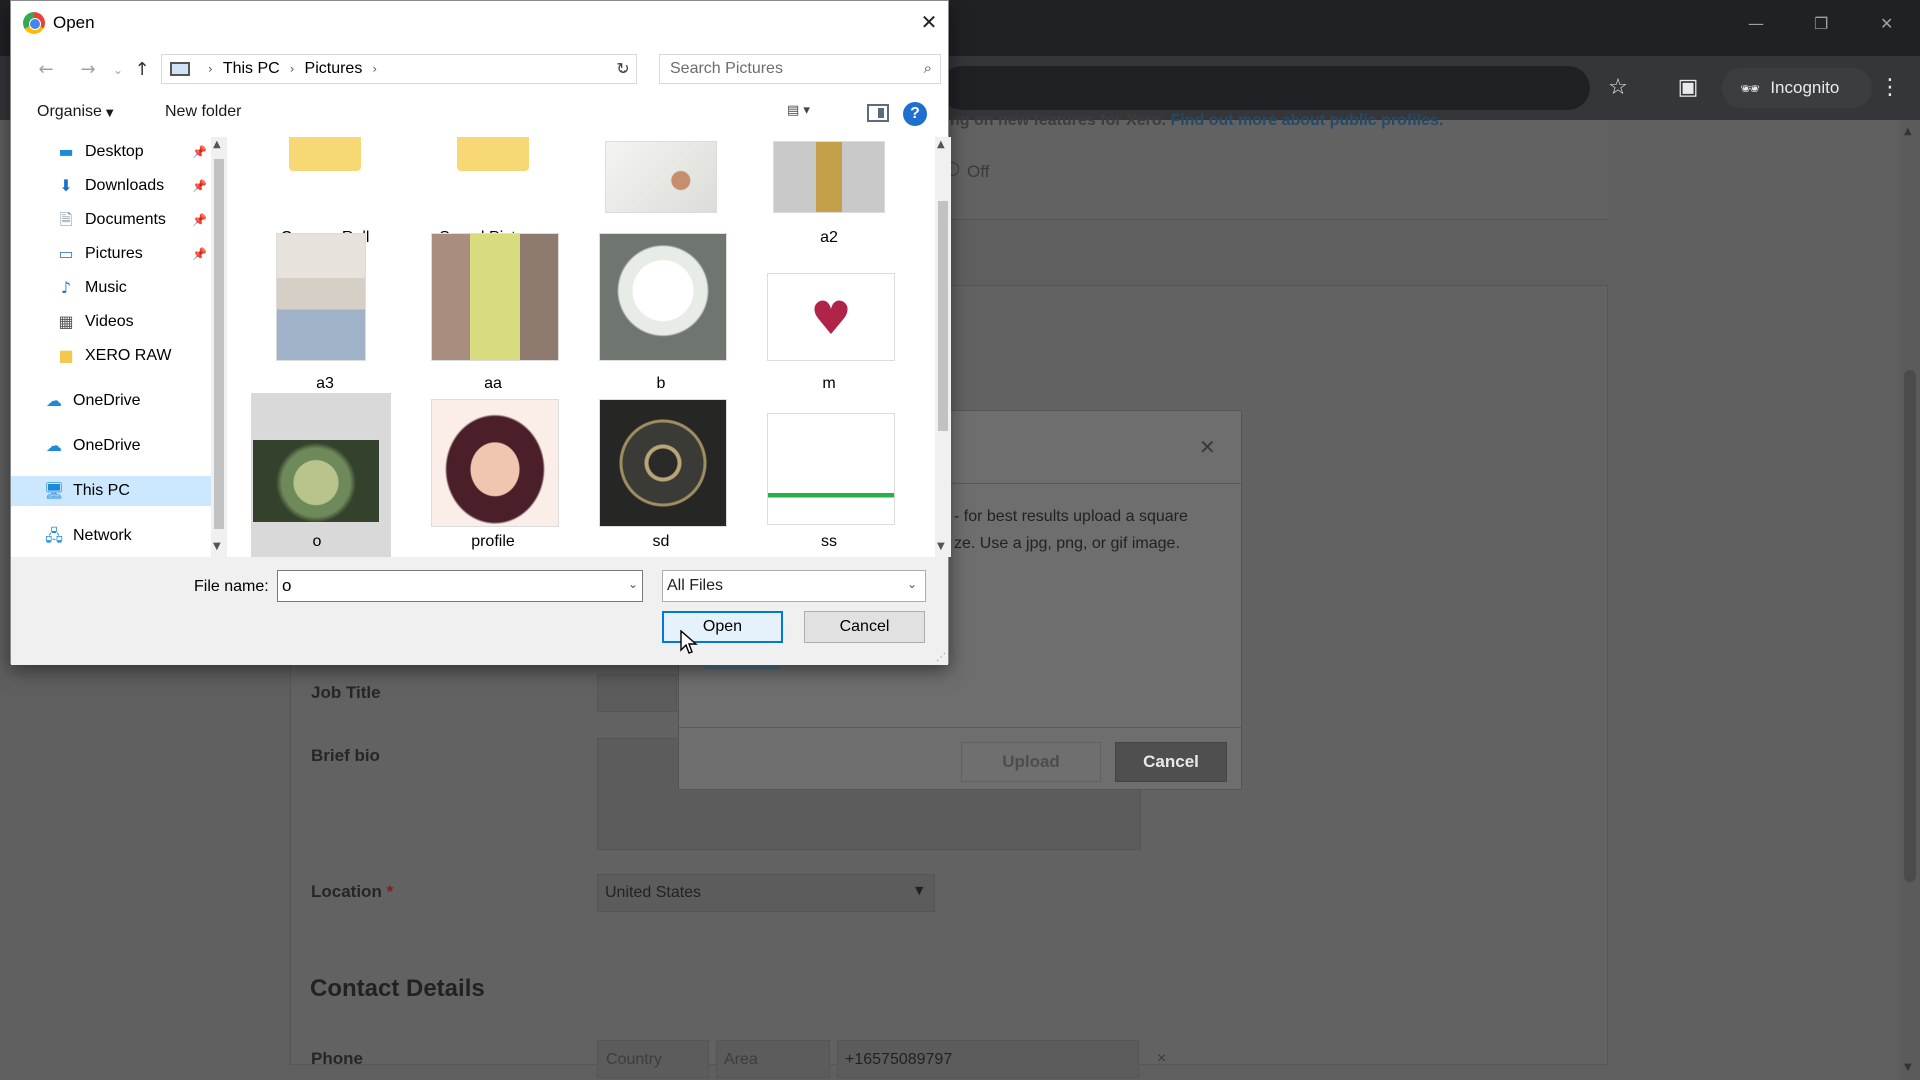 The image size is (1920, 1080). I want to click on search-input, so click(780, 69).